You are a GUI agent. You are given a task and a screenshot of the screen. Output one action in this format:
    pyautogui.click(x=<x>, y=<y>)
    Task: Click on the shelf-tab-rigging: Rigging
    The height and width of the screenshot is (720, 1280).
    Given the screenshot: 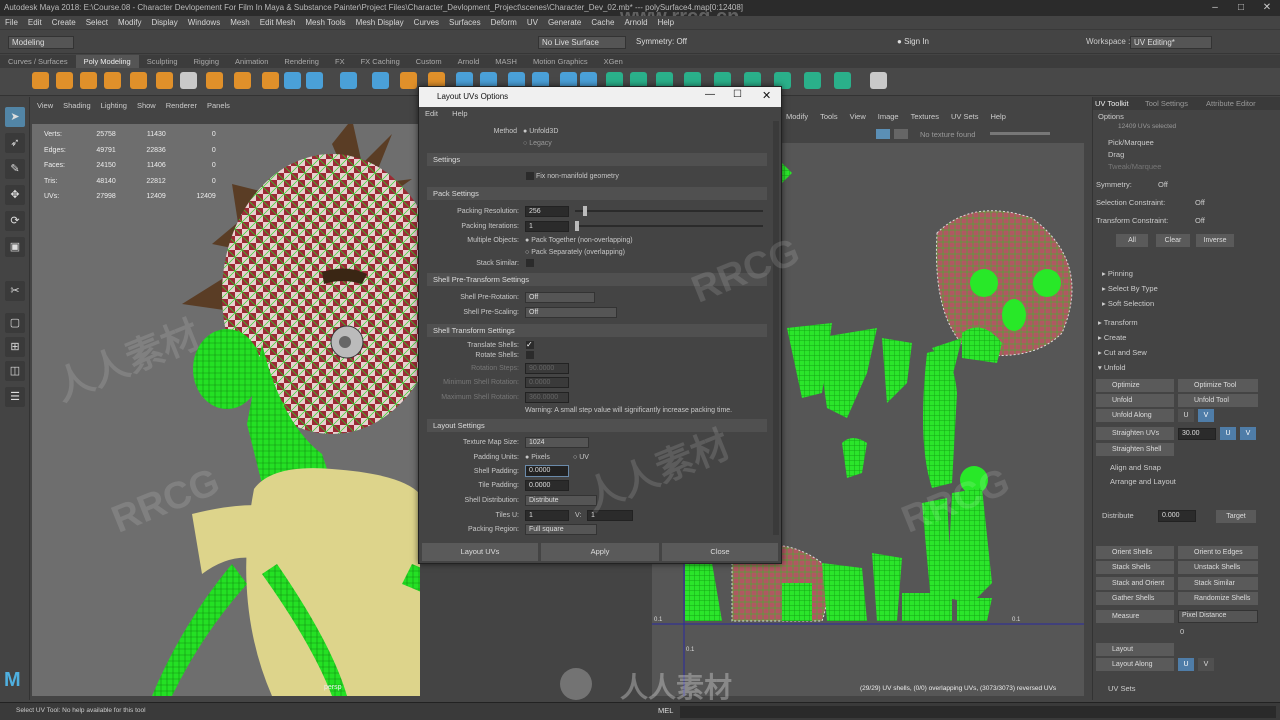 What is the action you would take?
    pyautogui.click(x=206, y=61)
    